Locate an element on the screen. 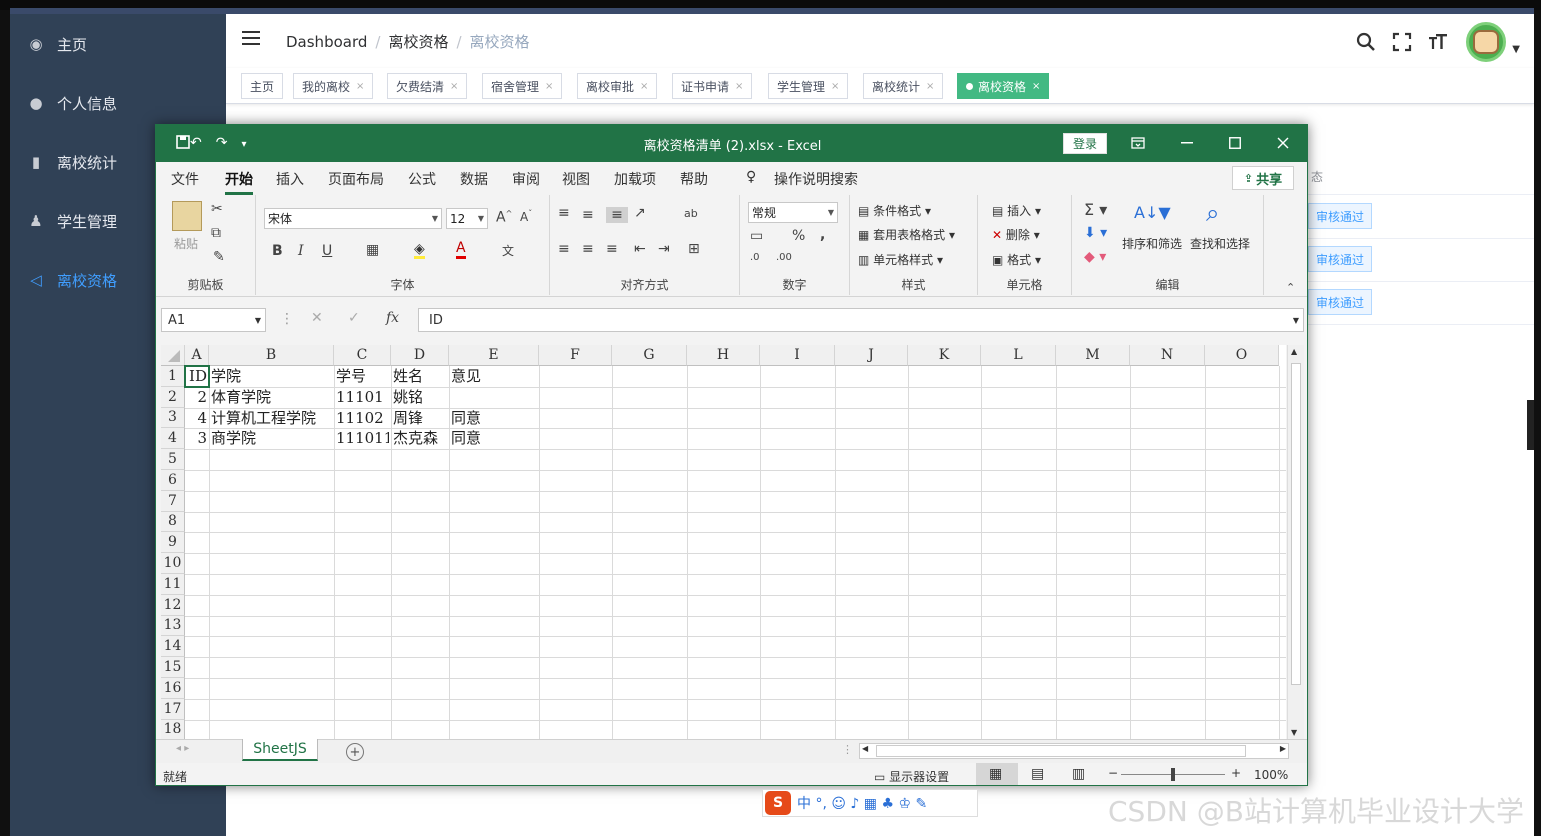 The height and width of the screenshot is (836, 1541). align-right-icon: ≡ is located at coordinates (612, 249).